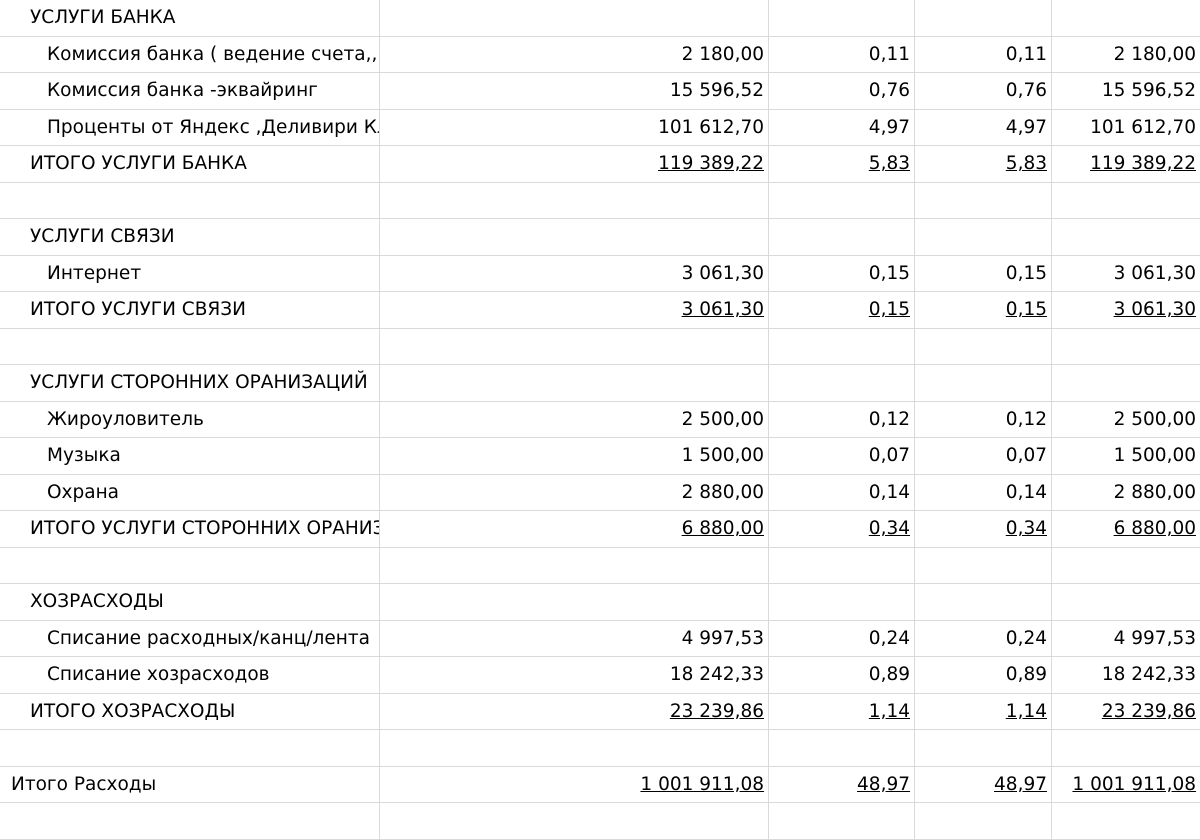 This screenshot has width=1200, height=840. I want to click on value-cell-col-2: 0,11, so click(842, 54).